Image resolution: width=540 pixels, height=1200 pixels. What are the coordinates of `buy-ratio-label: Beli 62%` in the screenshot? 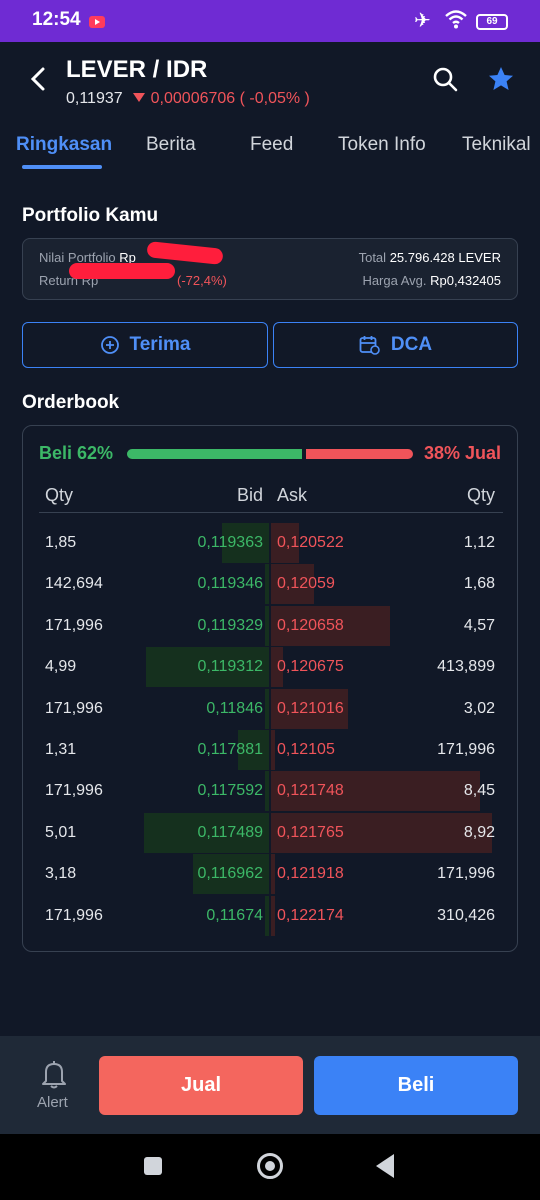 It's located at (76, 453).